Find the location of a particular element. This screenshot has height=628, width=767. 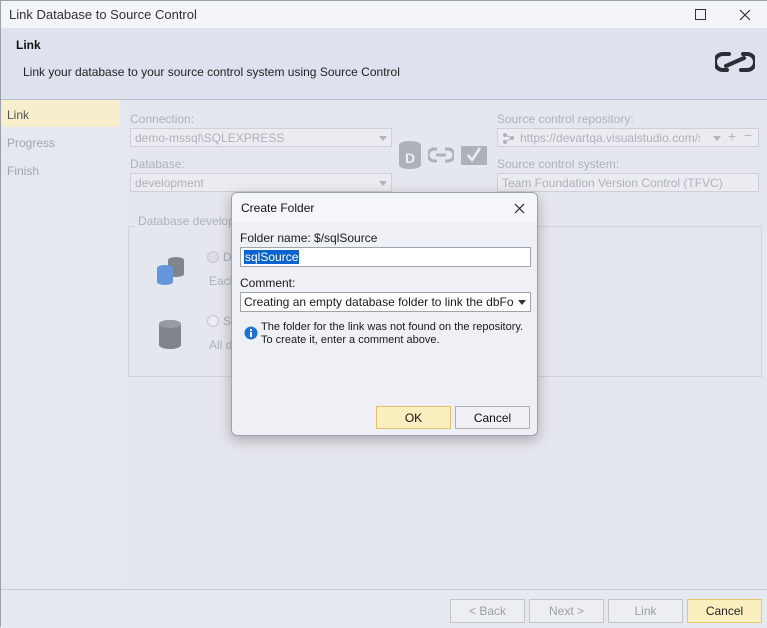

dialog-title-bar: Create Folder is located at coordinates (384, 207).